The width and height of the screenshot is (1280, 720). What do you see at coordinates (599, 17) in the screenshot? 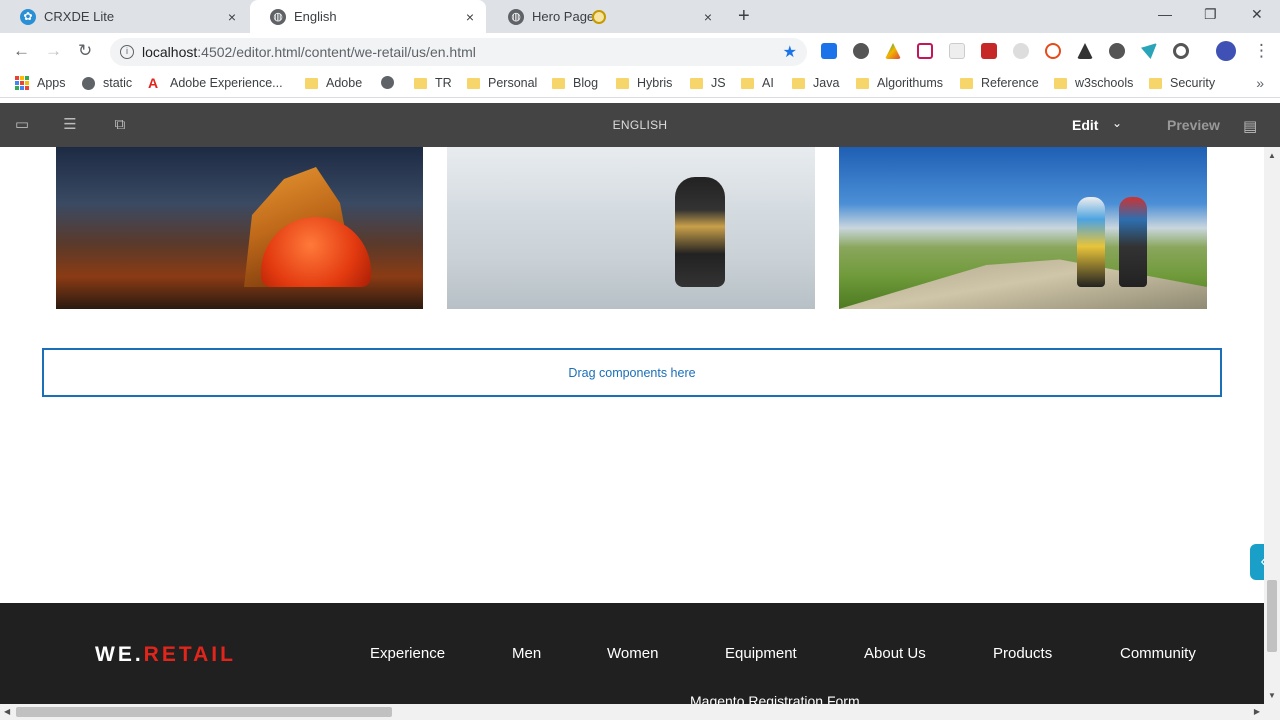
I see `loading-spinner-icon` at bounding box center [599, 17].